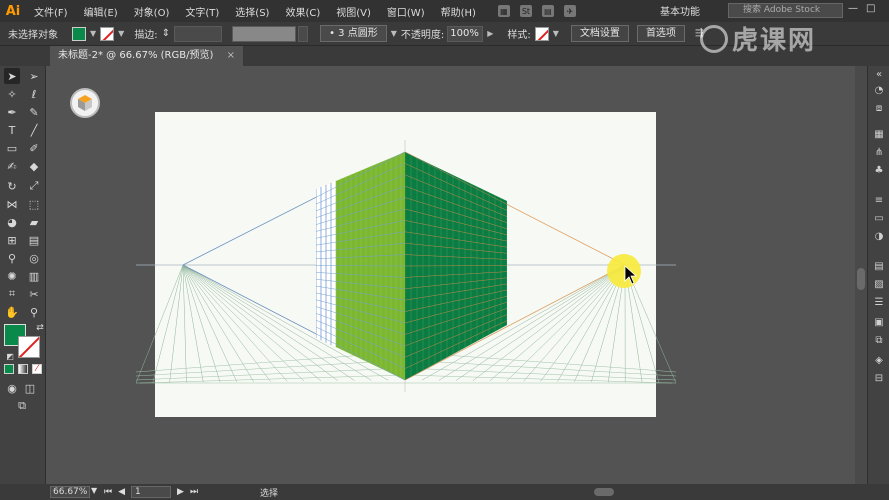 This screenshot has height=500, width=889. Describe the element at coordinates (12, 166) in the screenshot. I see `shaper-tool-icon: ✍` at that location.